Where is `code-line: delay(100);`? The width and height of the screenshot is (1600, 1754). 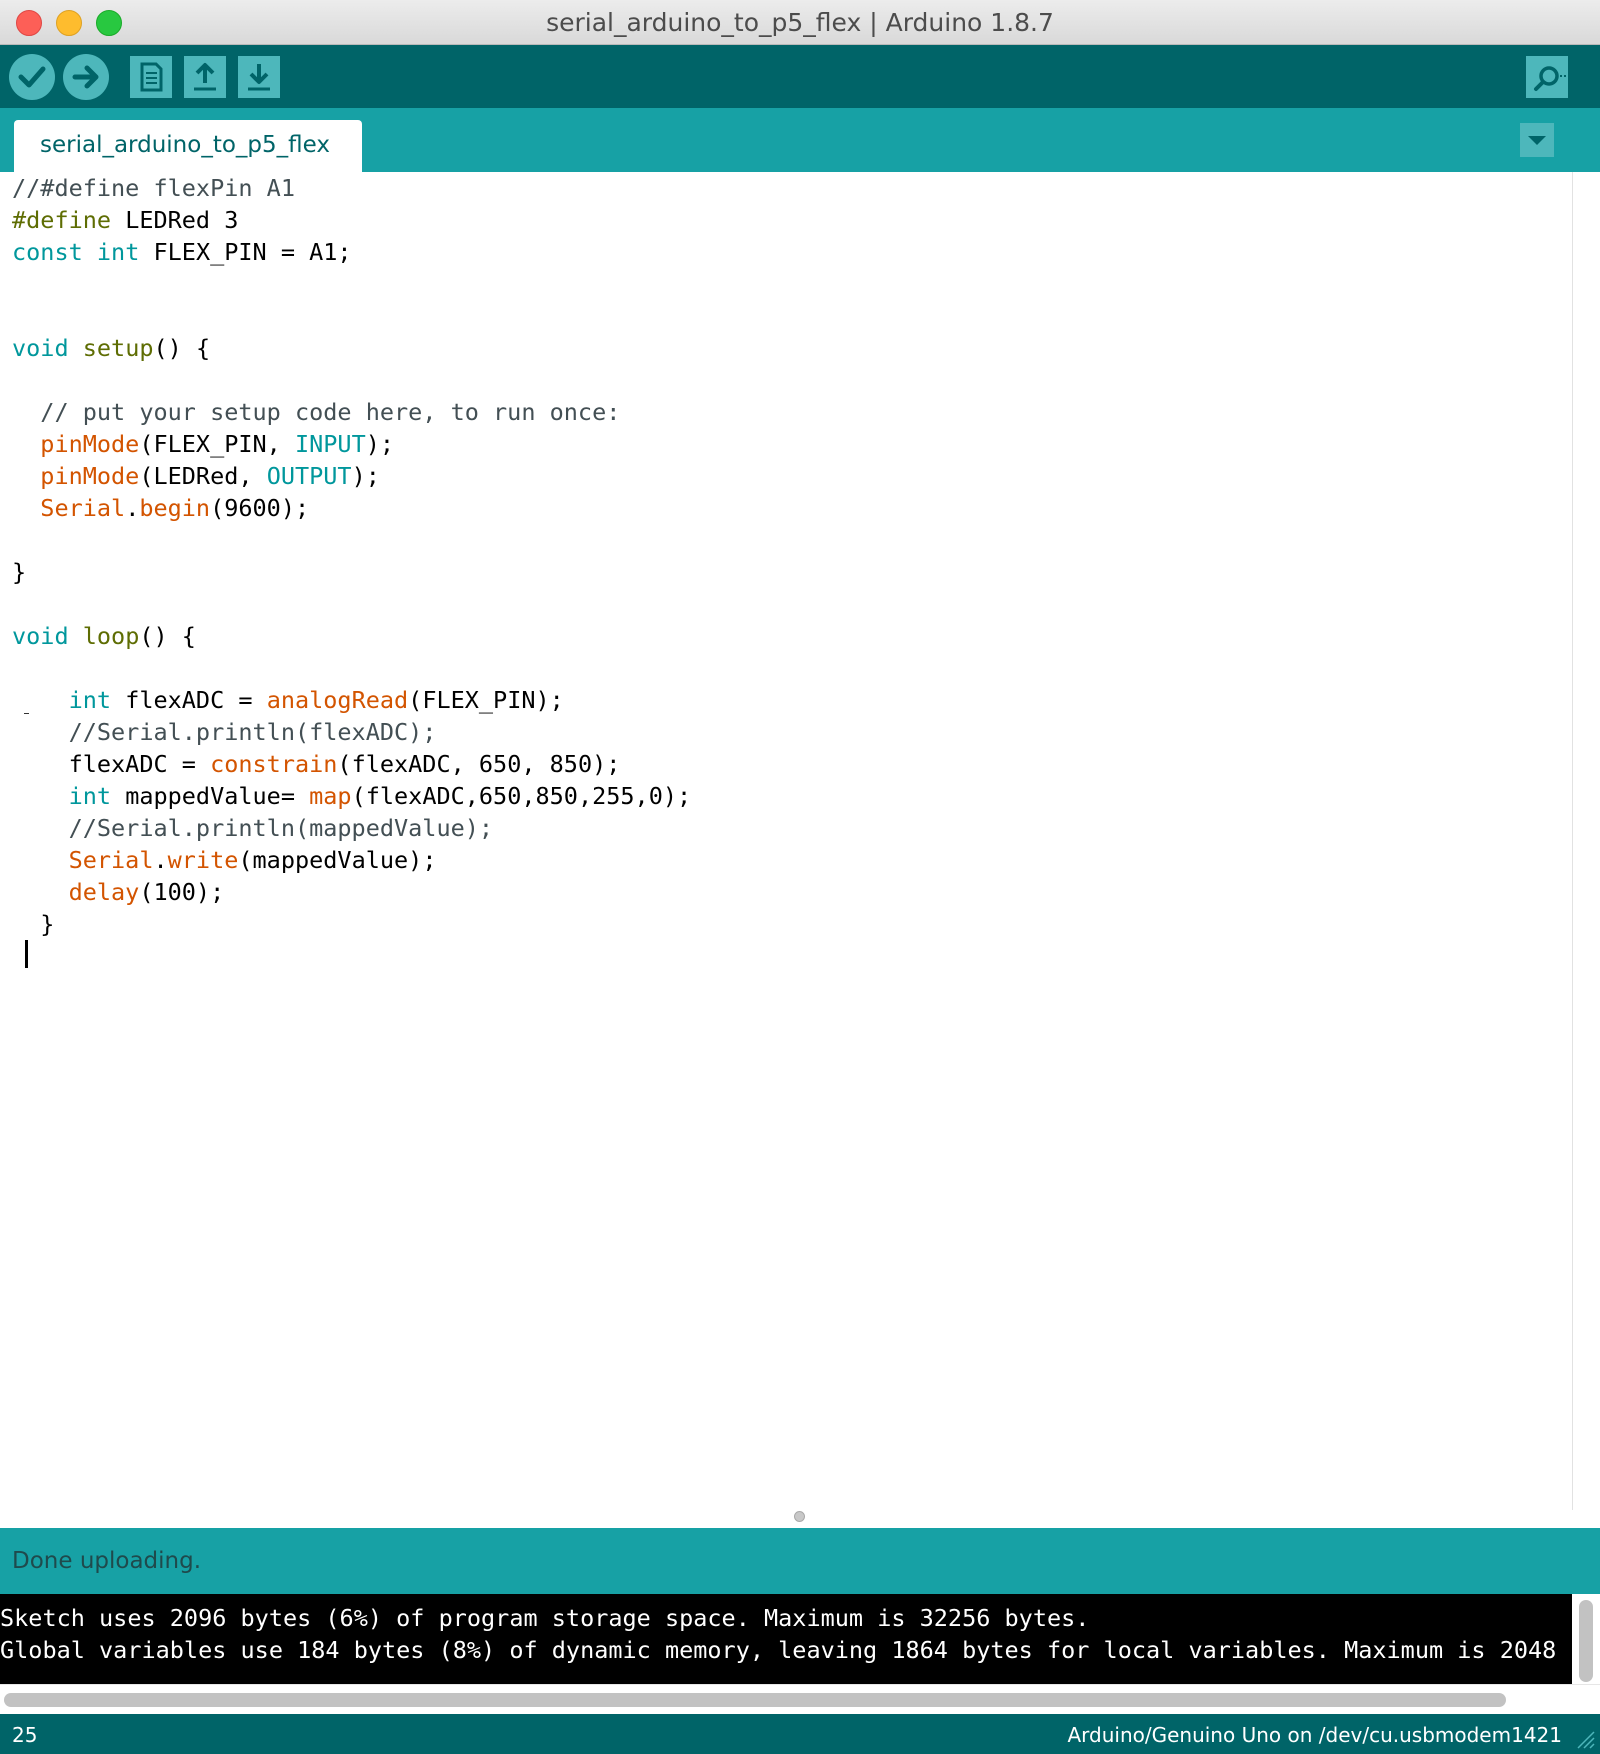
code-line: delay(100); is located at coordinates (351, 892).